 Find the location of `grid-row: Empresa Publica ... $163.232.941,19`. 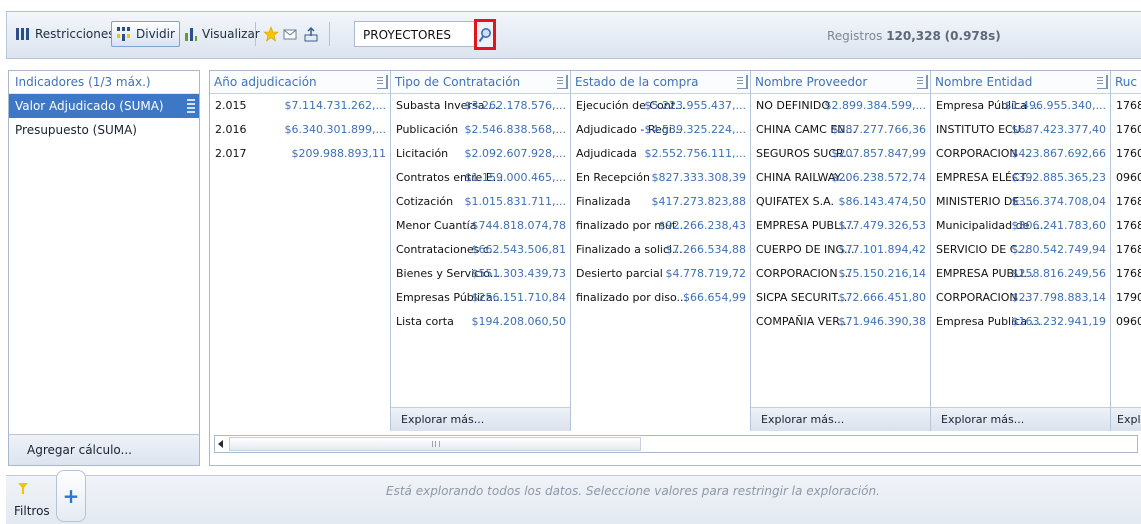

grid-row: Empresa Publica ... $163.232.941,19 is located at coordinates (1020, 322).